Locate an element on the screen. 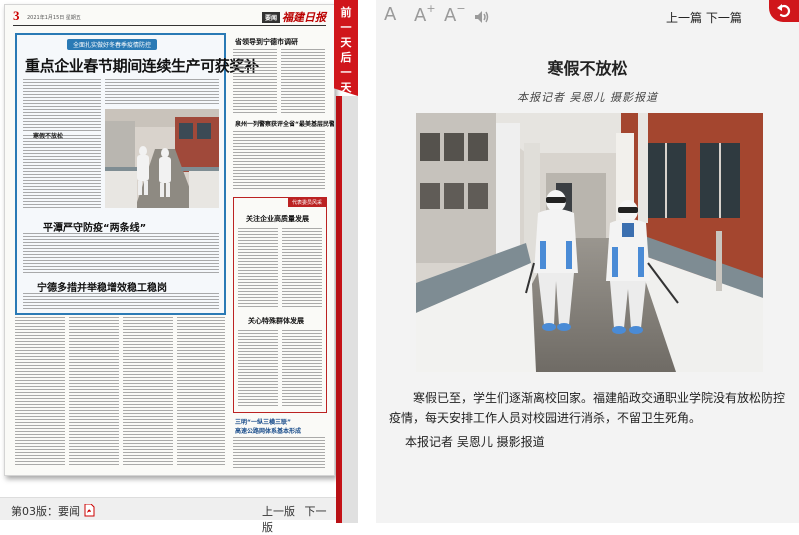 The height and width of the screenshot is (535, 799). newspaper-logo: 福建日报 is located at coordinates (304, 17).